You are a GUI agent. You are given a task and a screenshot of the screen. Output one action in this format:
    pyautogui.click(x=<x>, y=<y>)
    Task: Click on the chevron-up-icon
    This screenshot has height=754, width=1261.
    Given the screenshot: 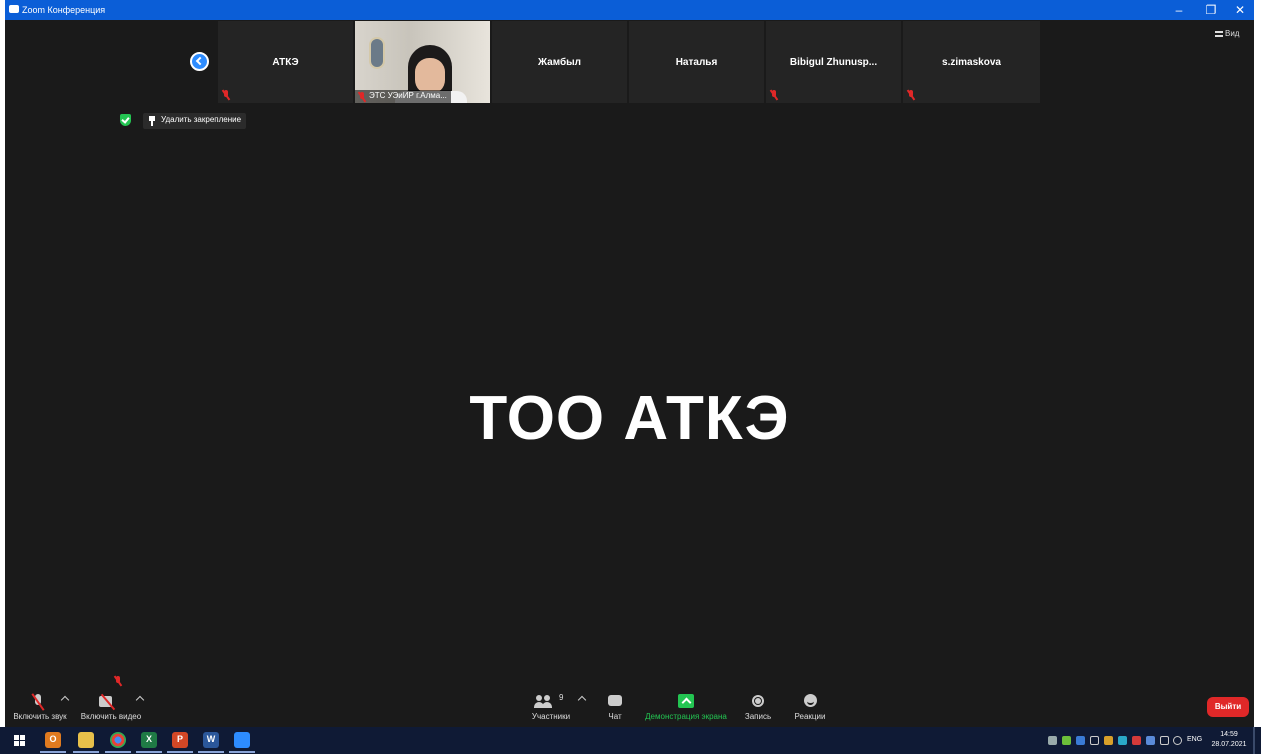 What is the action you would take?
    pyautogui.click(x=582, y=700)
    